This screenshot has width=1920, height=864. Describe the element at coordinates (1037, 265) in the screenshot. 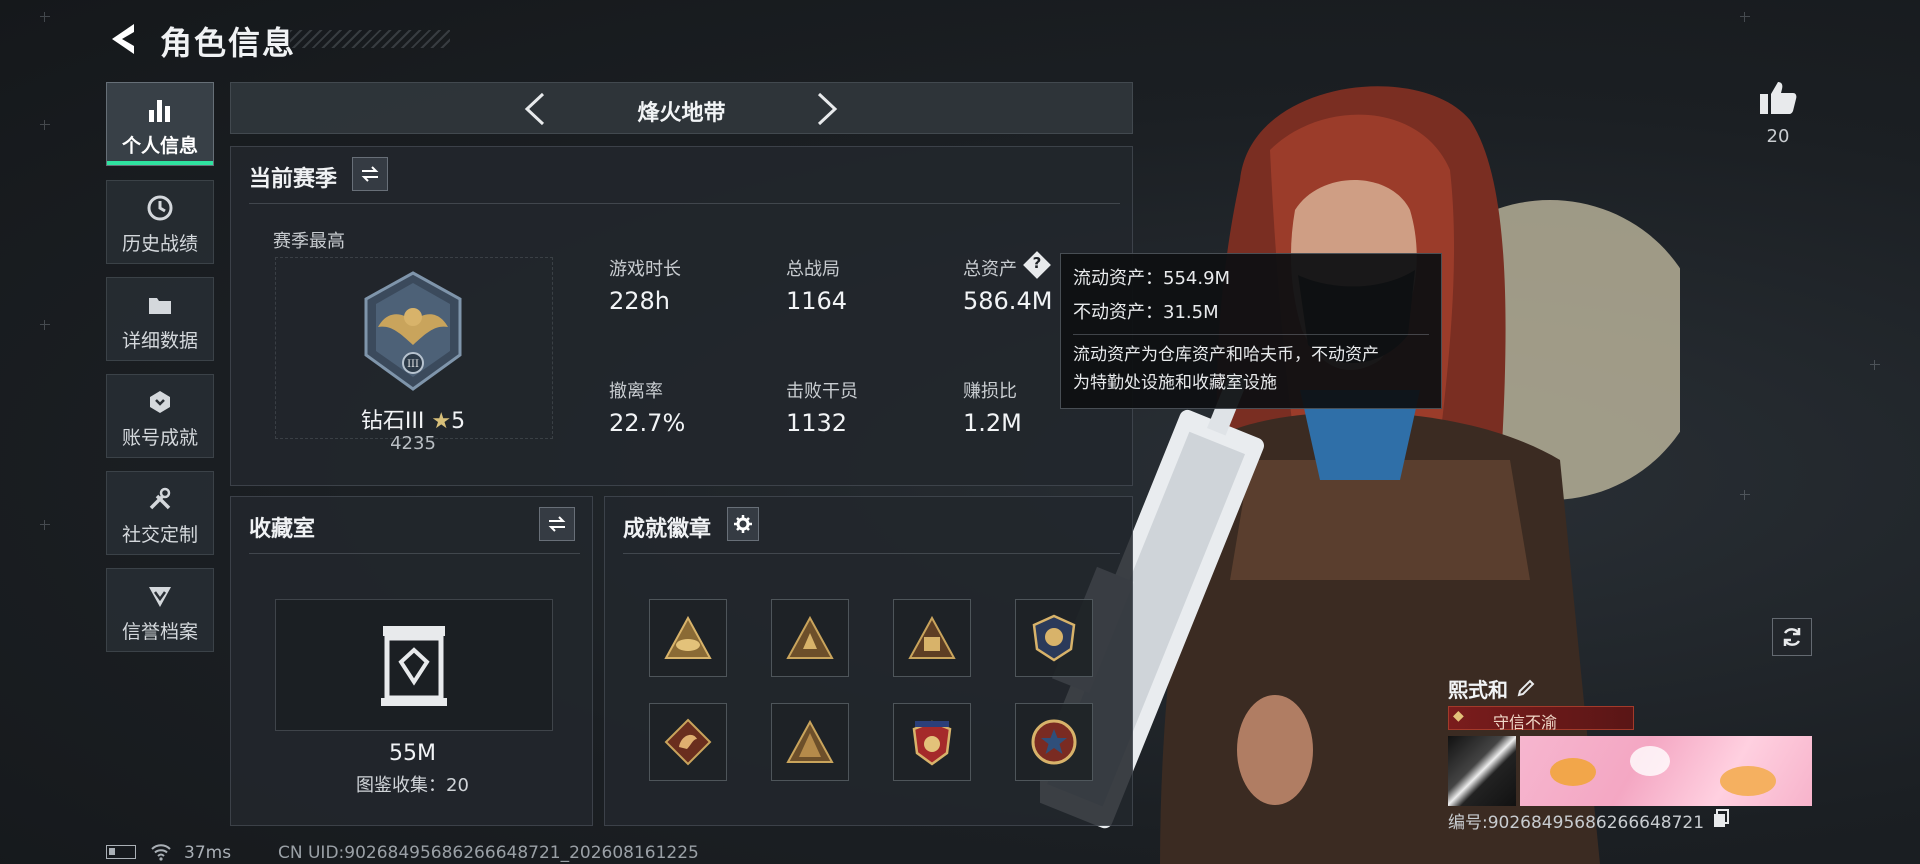

I see `help-icon` at that location.